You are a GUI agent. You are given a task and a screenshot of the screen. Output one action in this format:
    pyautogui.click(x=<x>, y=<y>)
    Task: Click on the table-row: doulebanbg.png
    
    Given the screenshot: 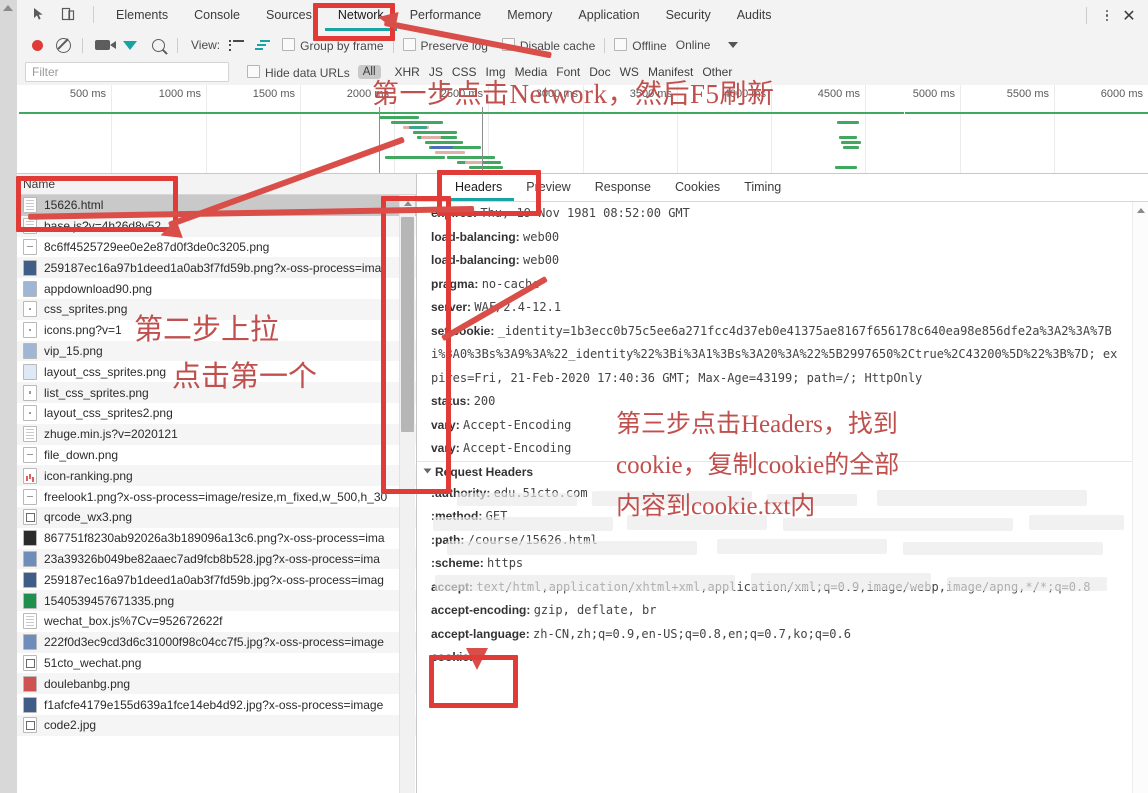 What is the action you would take?
    pyautogui.click(x=216, y=684)
    